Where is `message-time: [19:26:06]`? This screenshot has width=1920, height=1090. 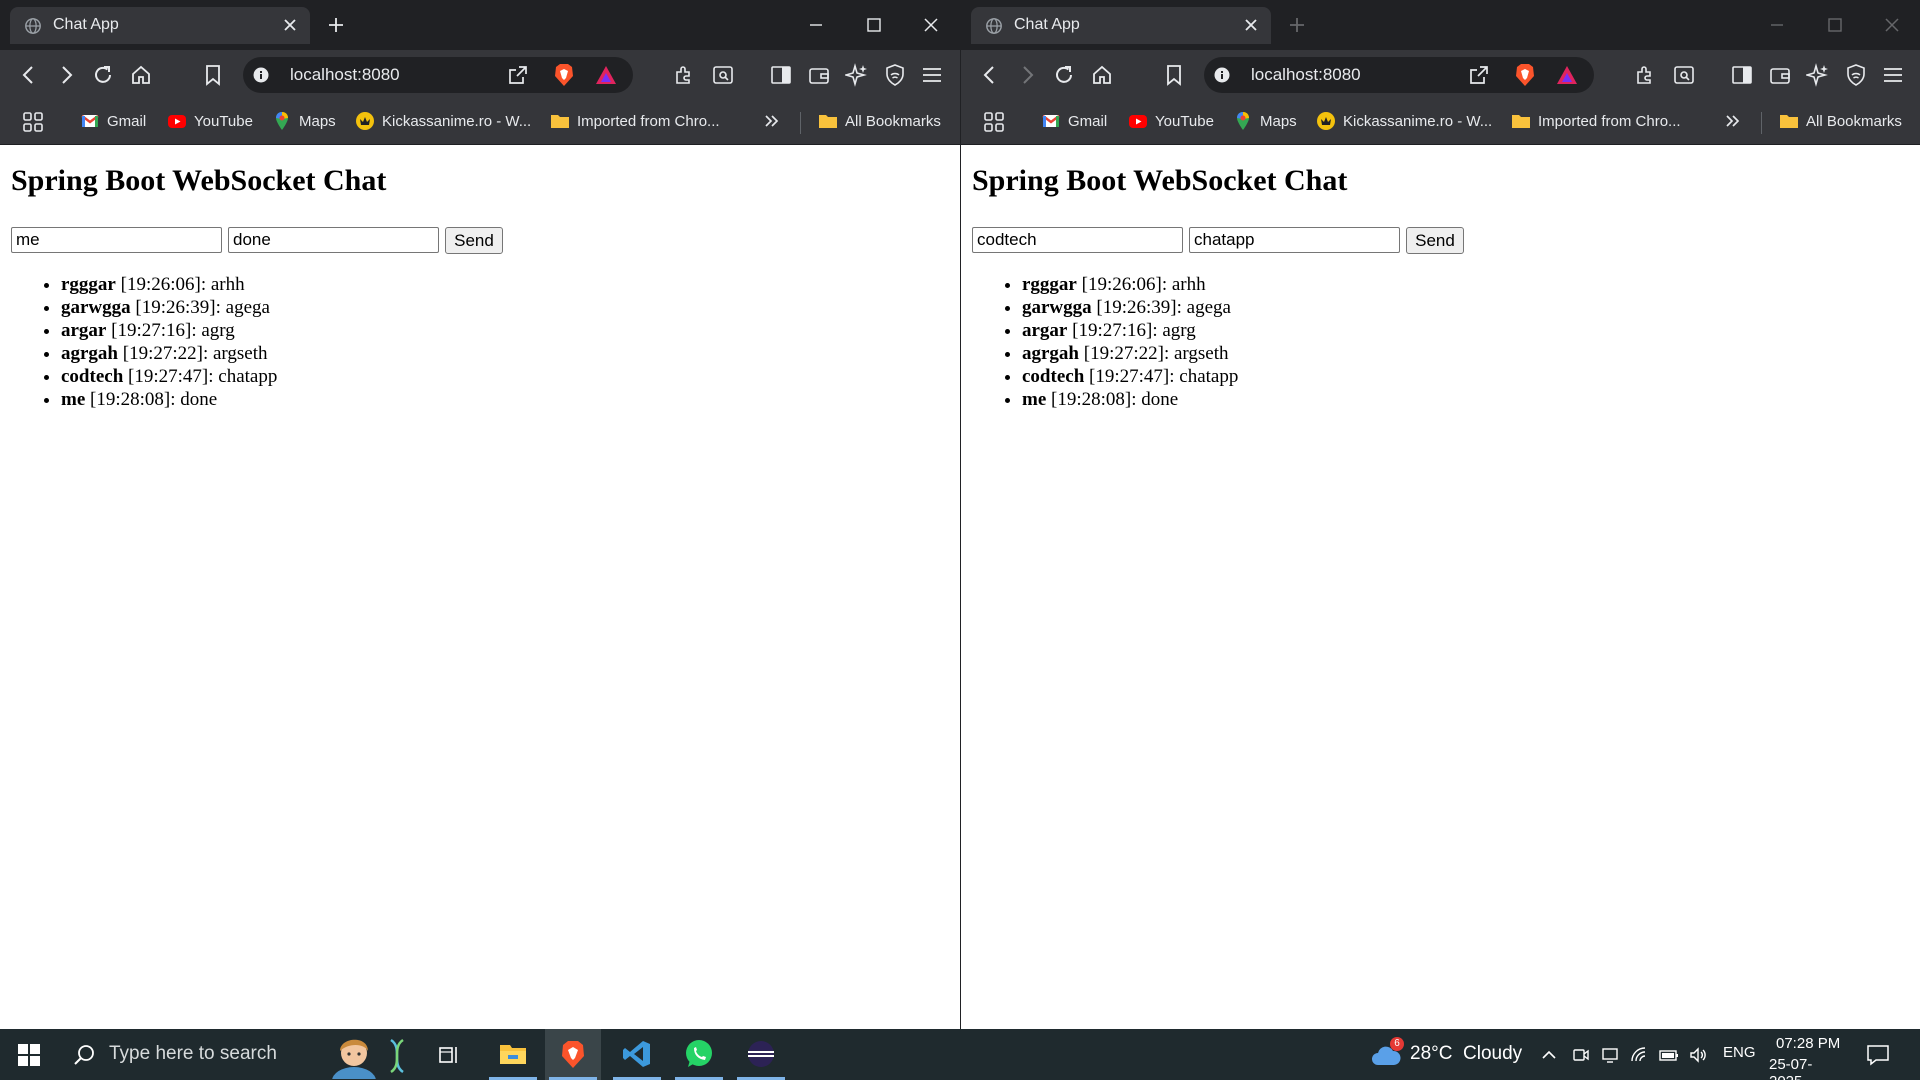 message-time: [19:26:06] is located at coordinates (160, 284).